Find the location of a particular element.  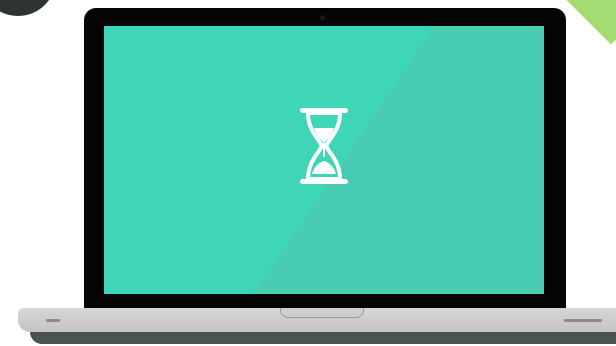

hourglass-icon is located at coordinates (324, 146).